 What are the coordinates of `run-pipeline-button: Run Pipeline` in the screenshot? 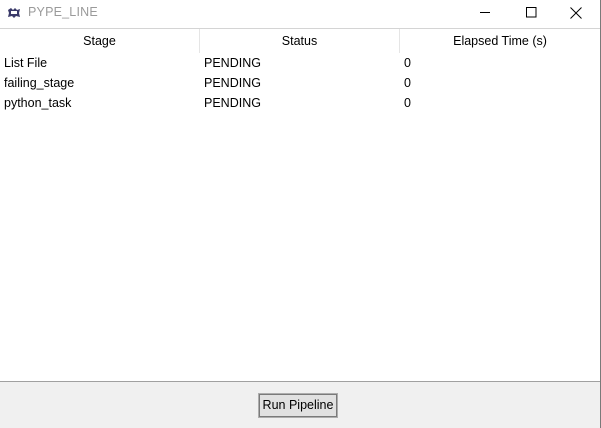 It's located at (298, 405).